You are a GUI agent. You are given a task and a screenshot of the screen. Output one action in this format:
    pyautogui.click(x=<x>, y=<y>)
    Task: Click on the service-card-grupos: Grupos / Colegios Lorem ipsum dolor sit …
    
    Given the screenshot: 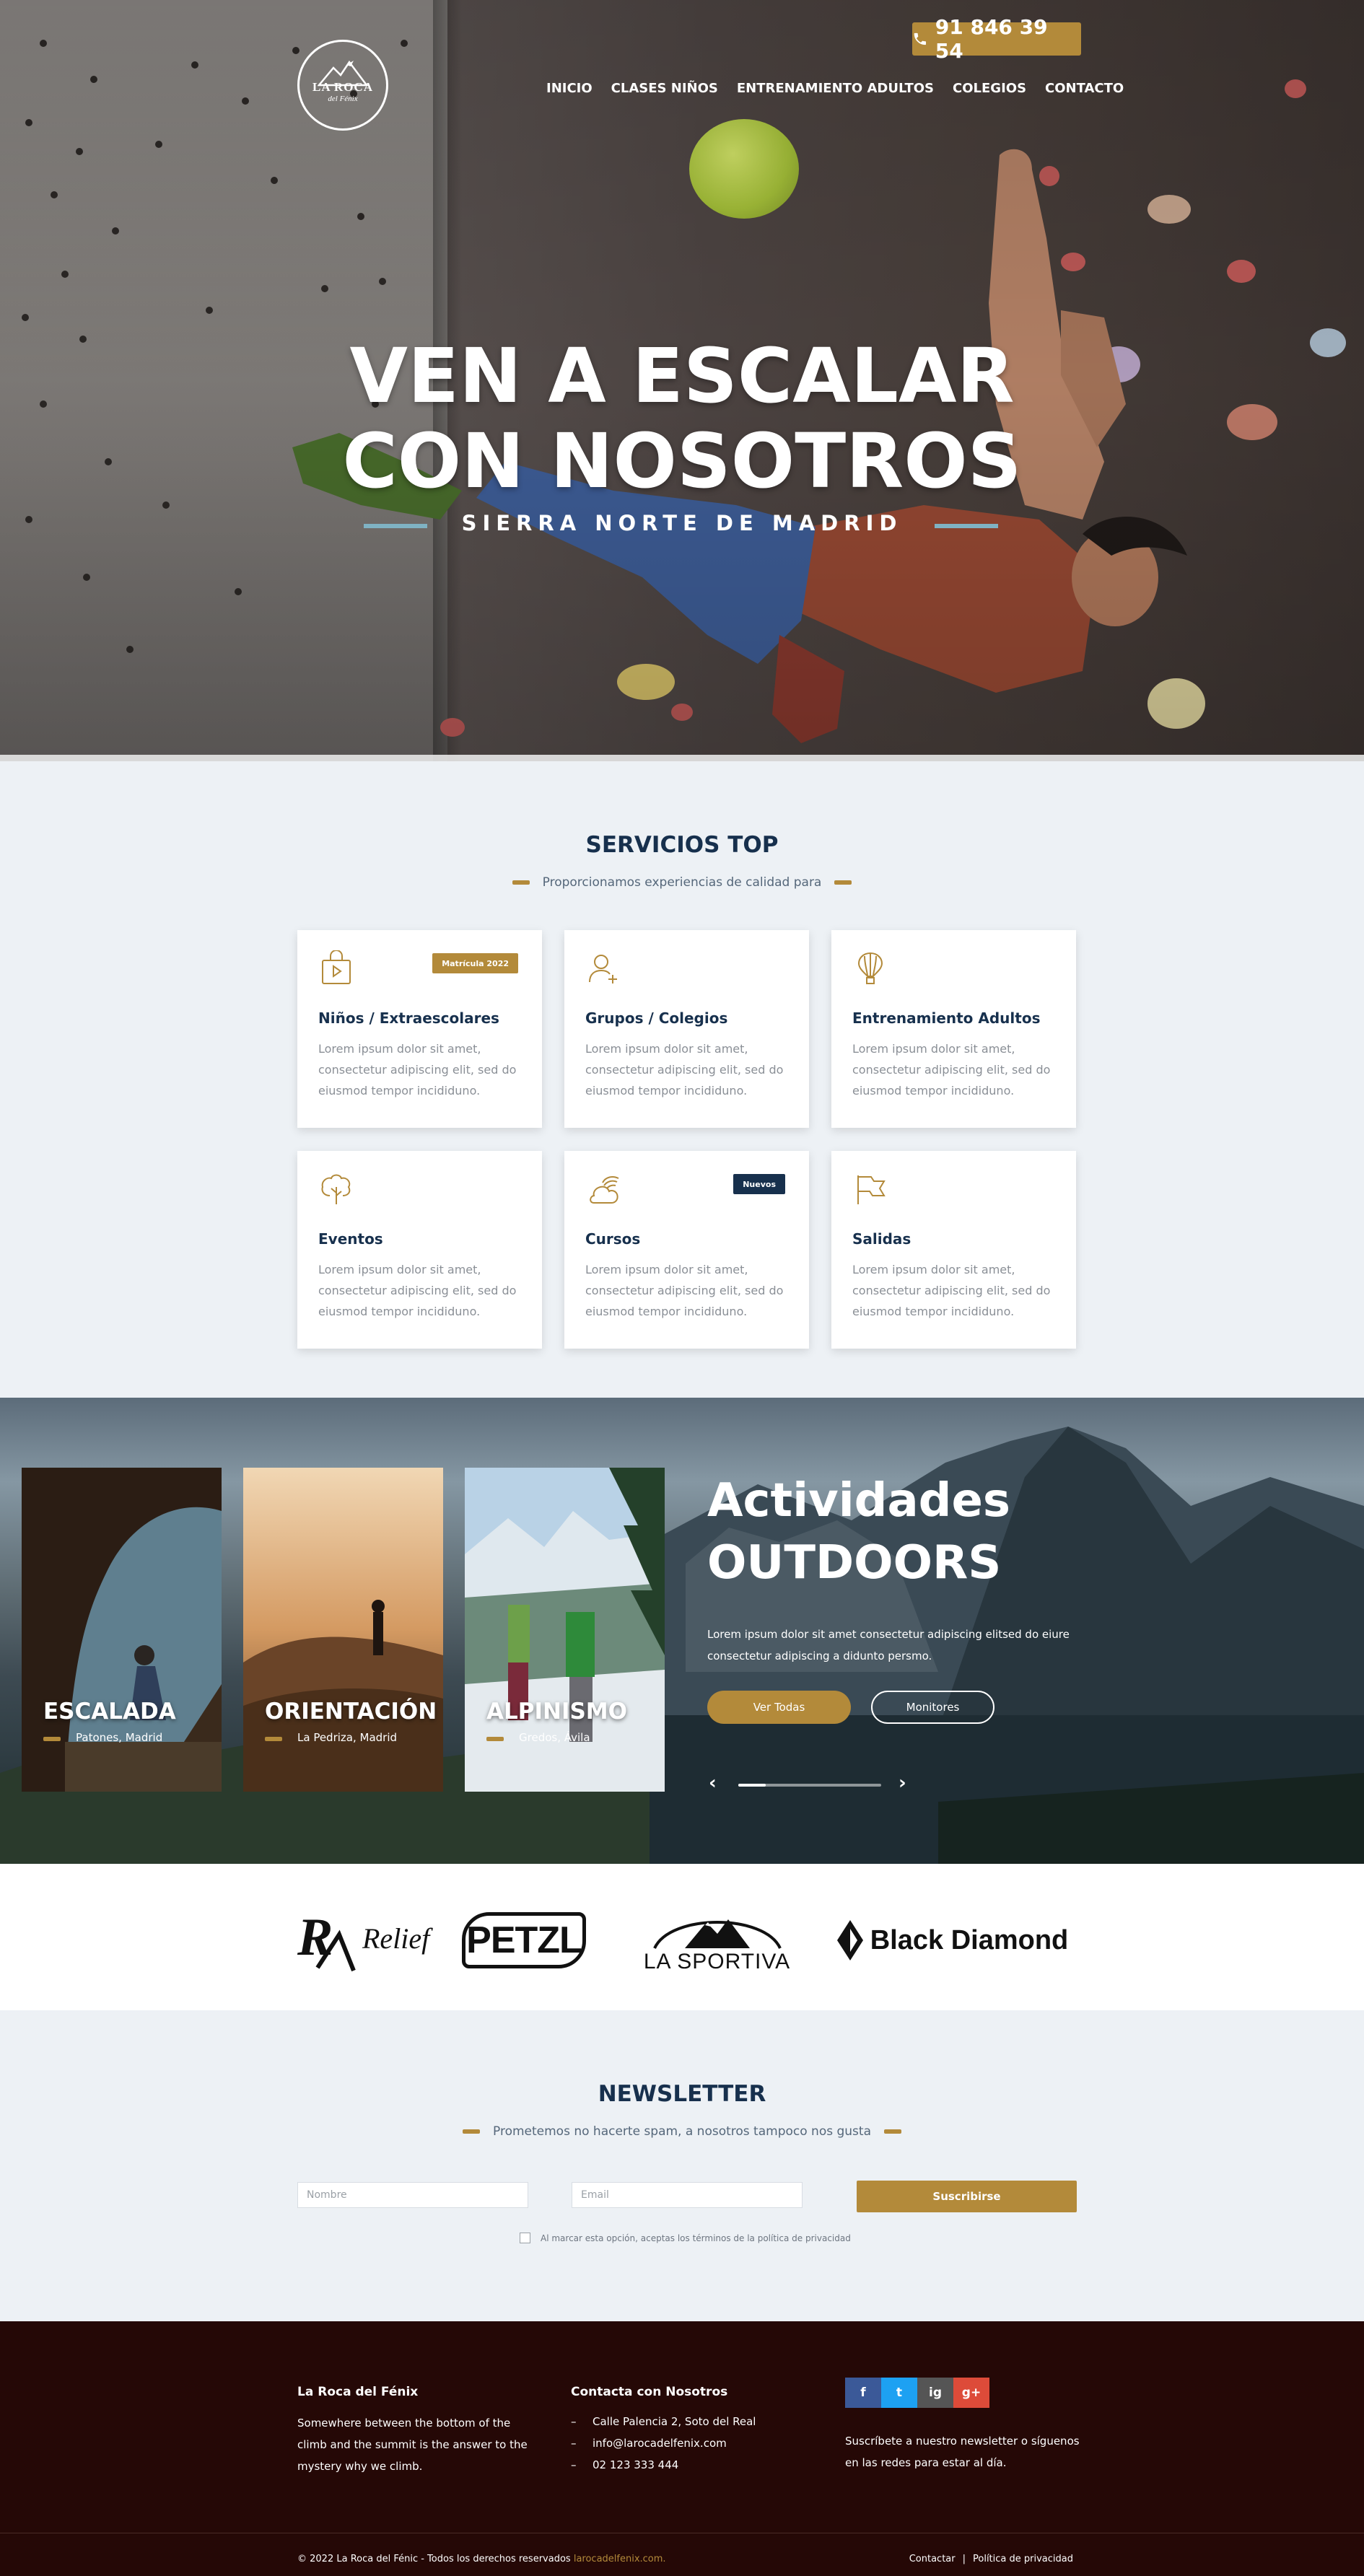 What is the action you would take?
    pyautogui.click(x=686, y=1029)
    